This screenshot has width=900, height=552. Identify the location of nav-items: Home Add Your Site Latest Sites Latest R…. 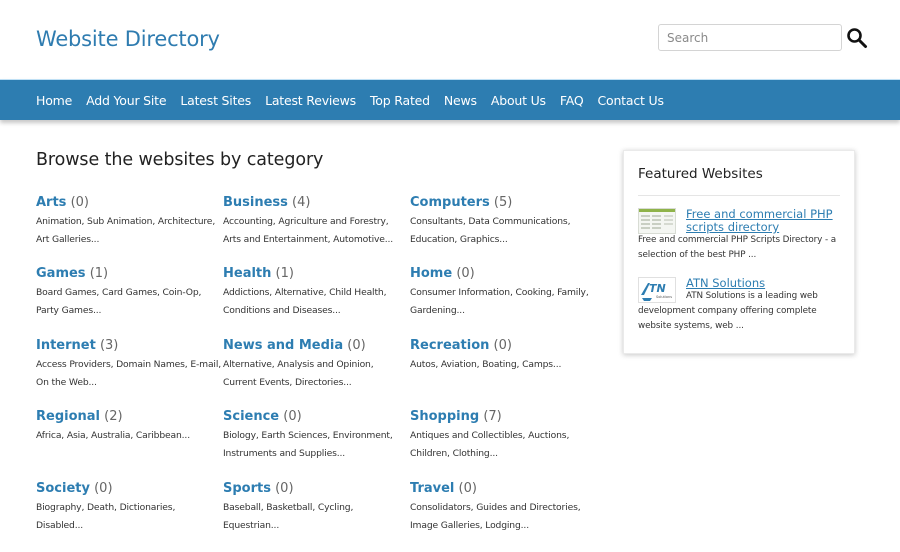
(357, 100).